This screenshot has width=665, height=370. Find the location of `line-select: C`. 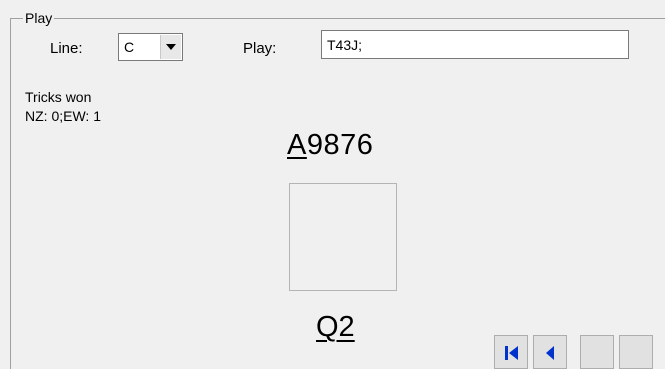

line-select: C is located at coordinates (150, 47).